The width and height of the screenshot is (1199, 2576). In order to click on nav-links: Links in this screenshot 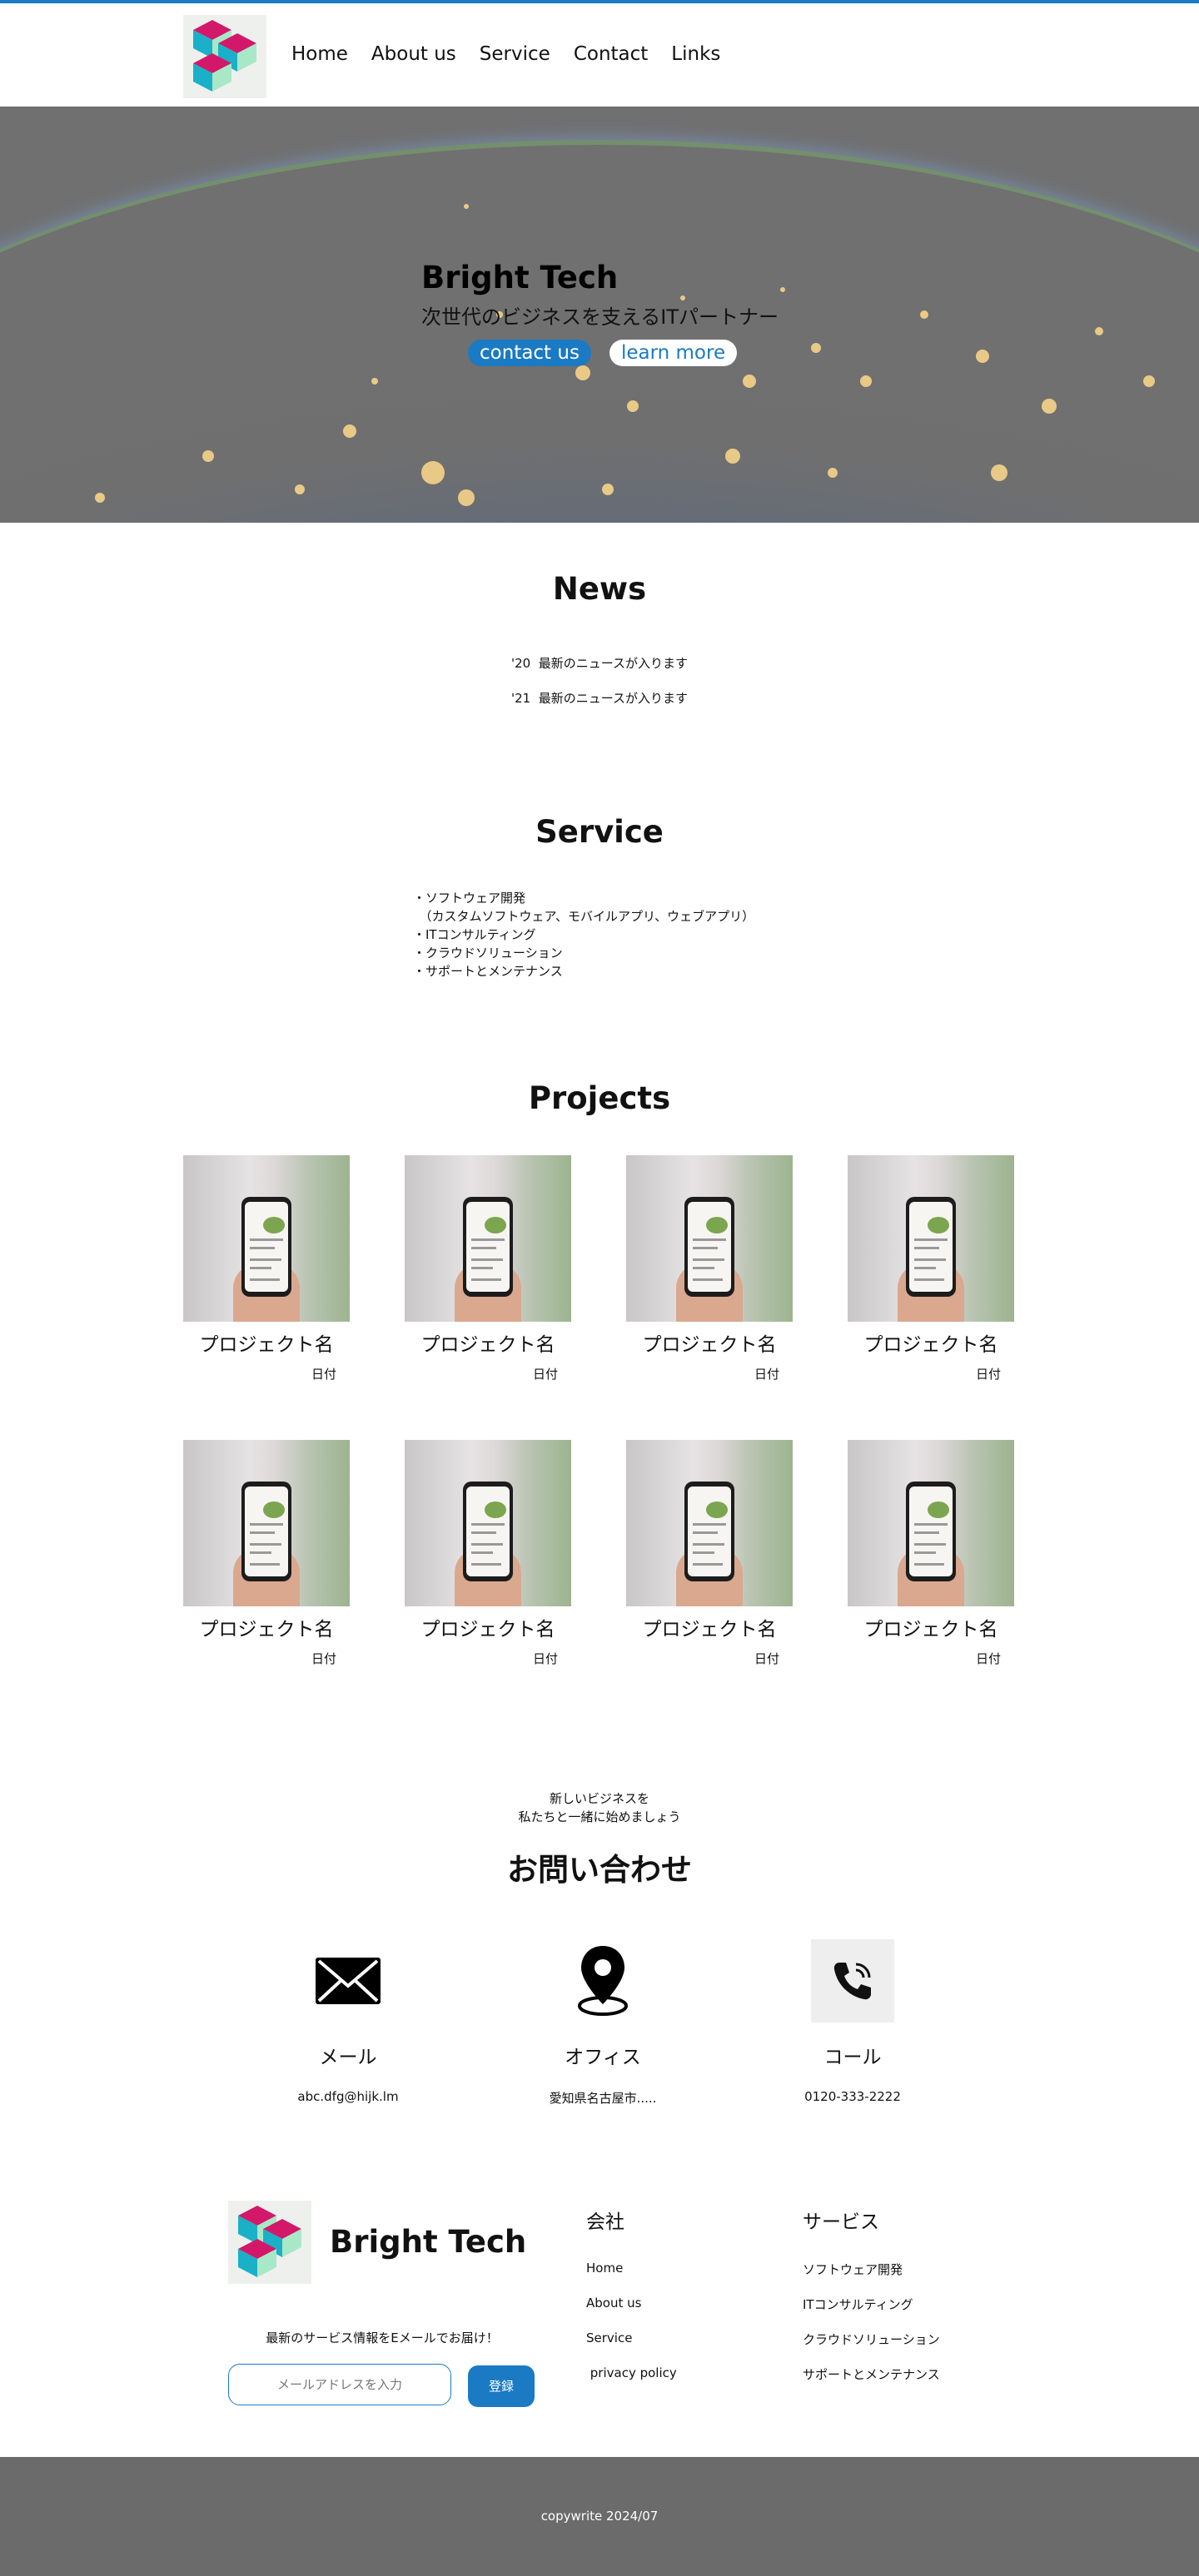, I will do `click(695, 54)`.